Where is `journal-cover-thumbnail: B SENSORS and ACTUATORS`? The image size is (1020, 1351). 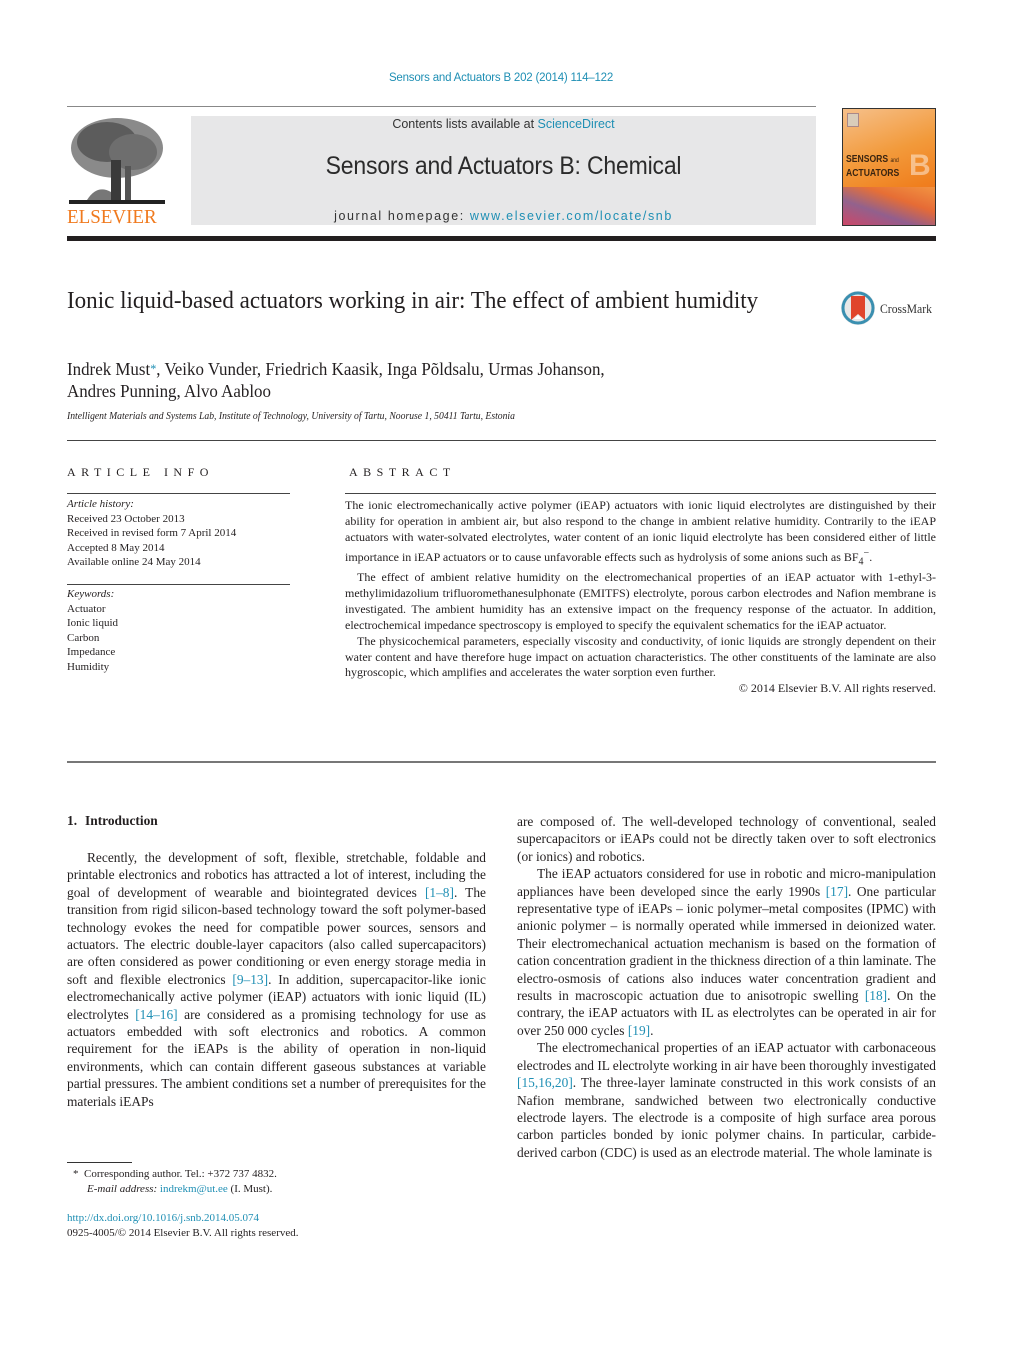
journal-cover-thumbnail: B SENSORS and ACTUATORS is located at coordinates (889, 167).